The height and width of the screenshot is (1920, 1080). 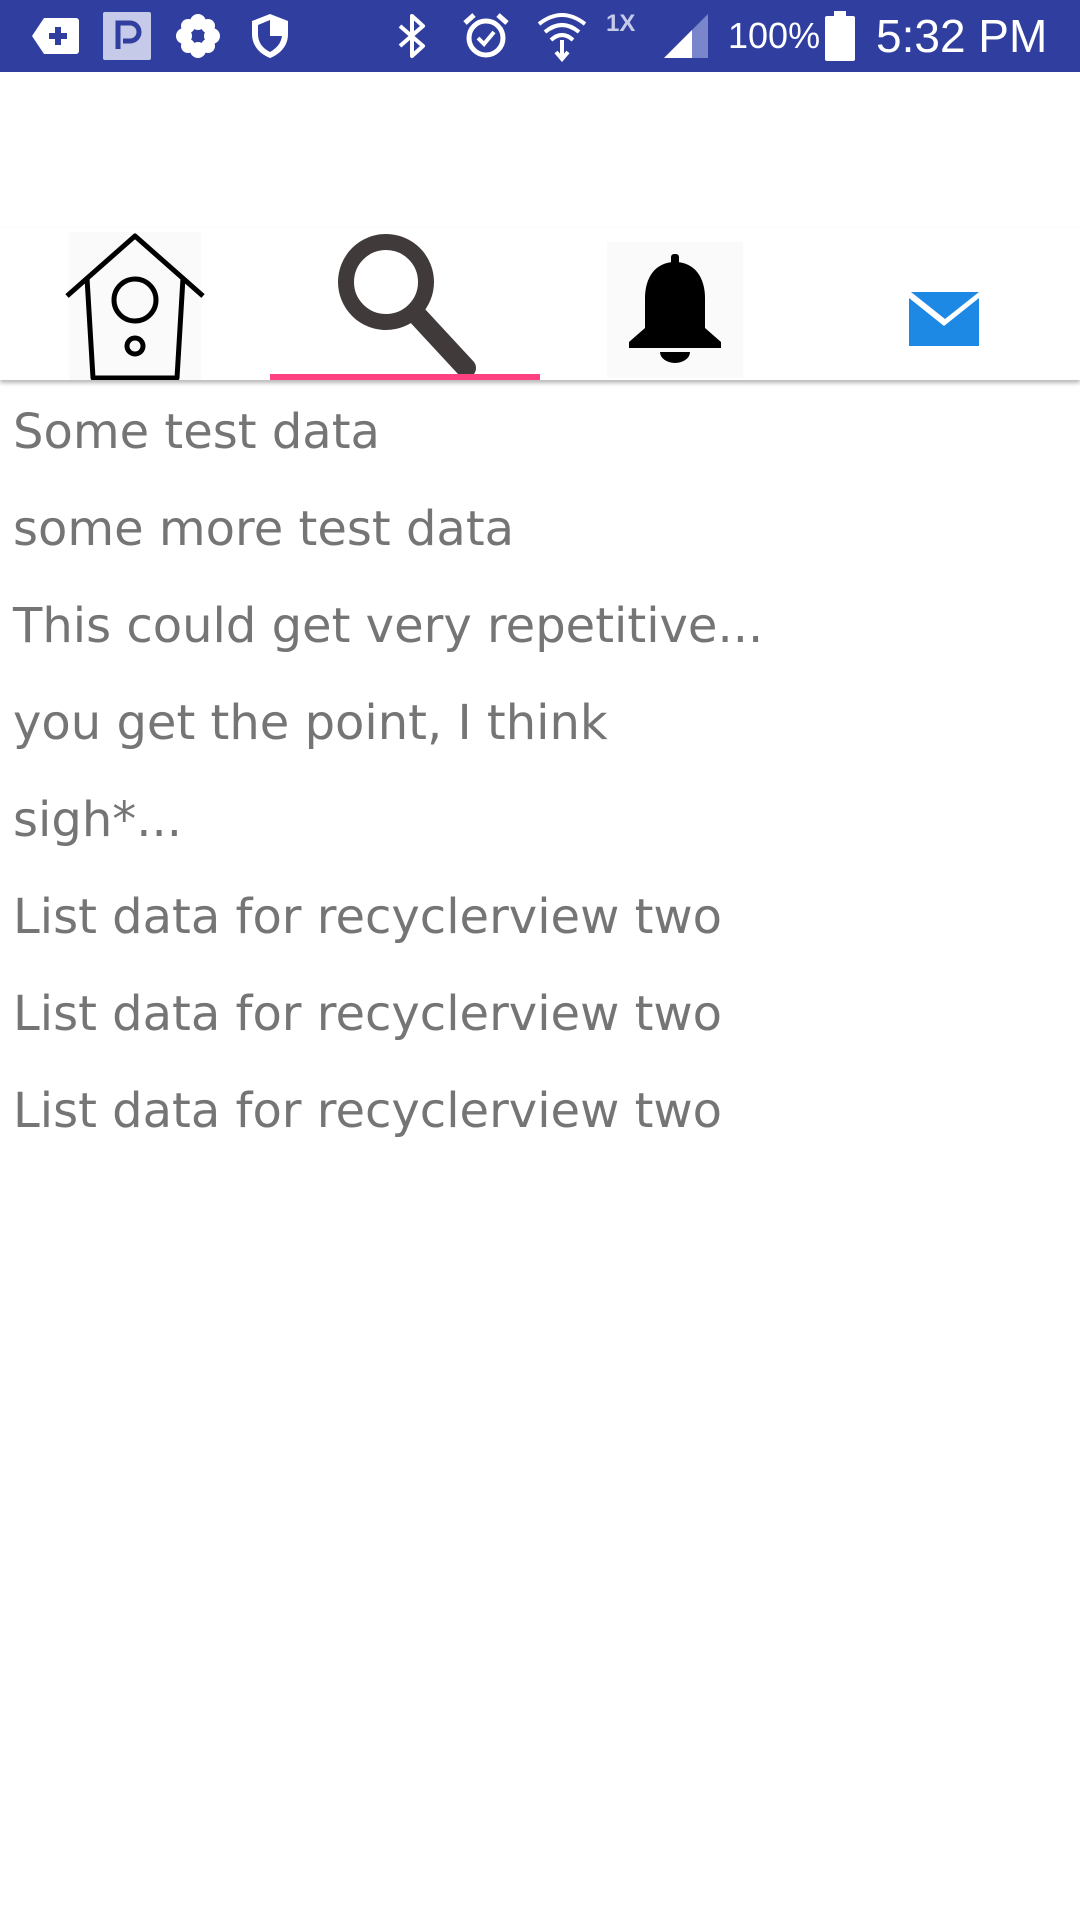 What do you see at coordinates (198, 36) in the screenshot?
I see `flower-icon` at bounding box center [198, 36].